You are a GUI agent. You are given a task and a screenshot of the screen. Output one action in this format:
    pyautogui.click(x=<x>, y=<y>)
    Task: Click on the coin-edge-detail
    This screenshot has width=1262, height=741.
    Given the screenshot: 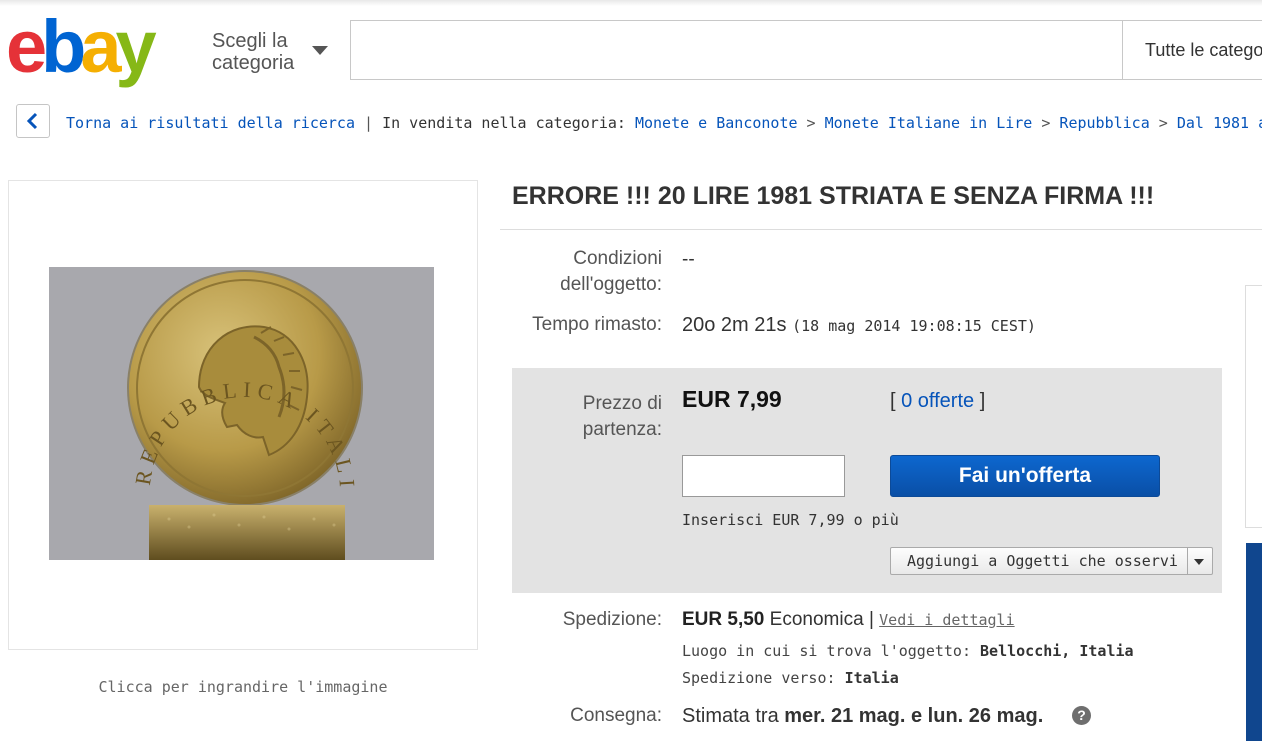 What is the action you would take?
    pyautogui.click(x=247, y=532)
    